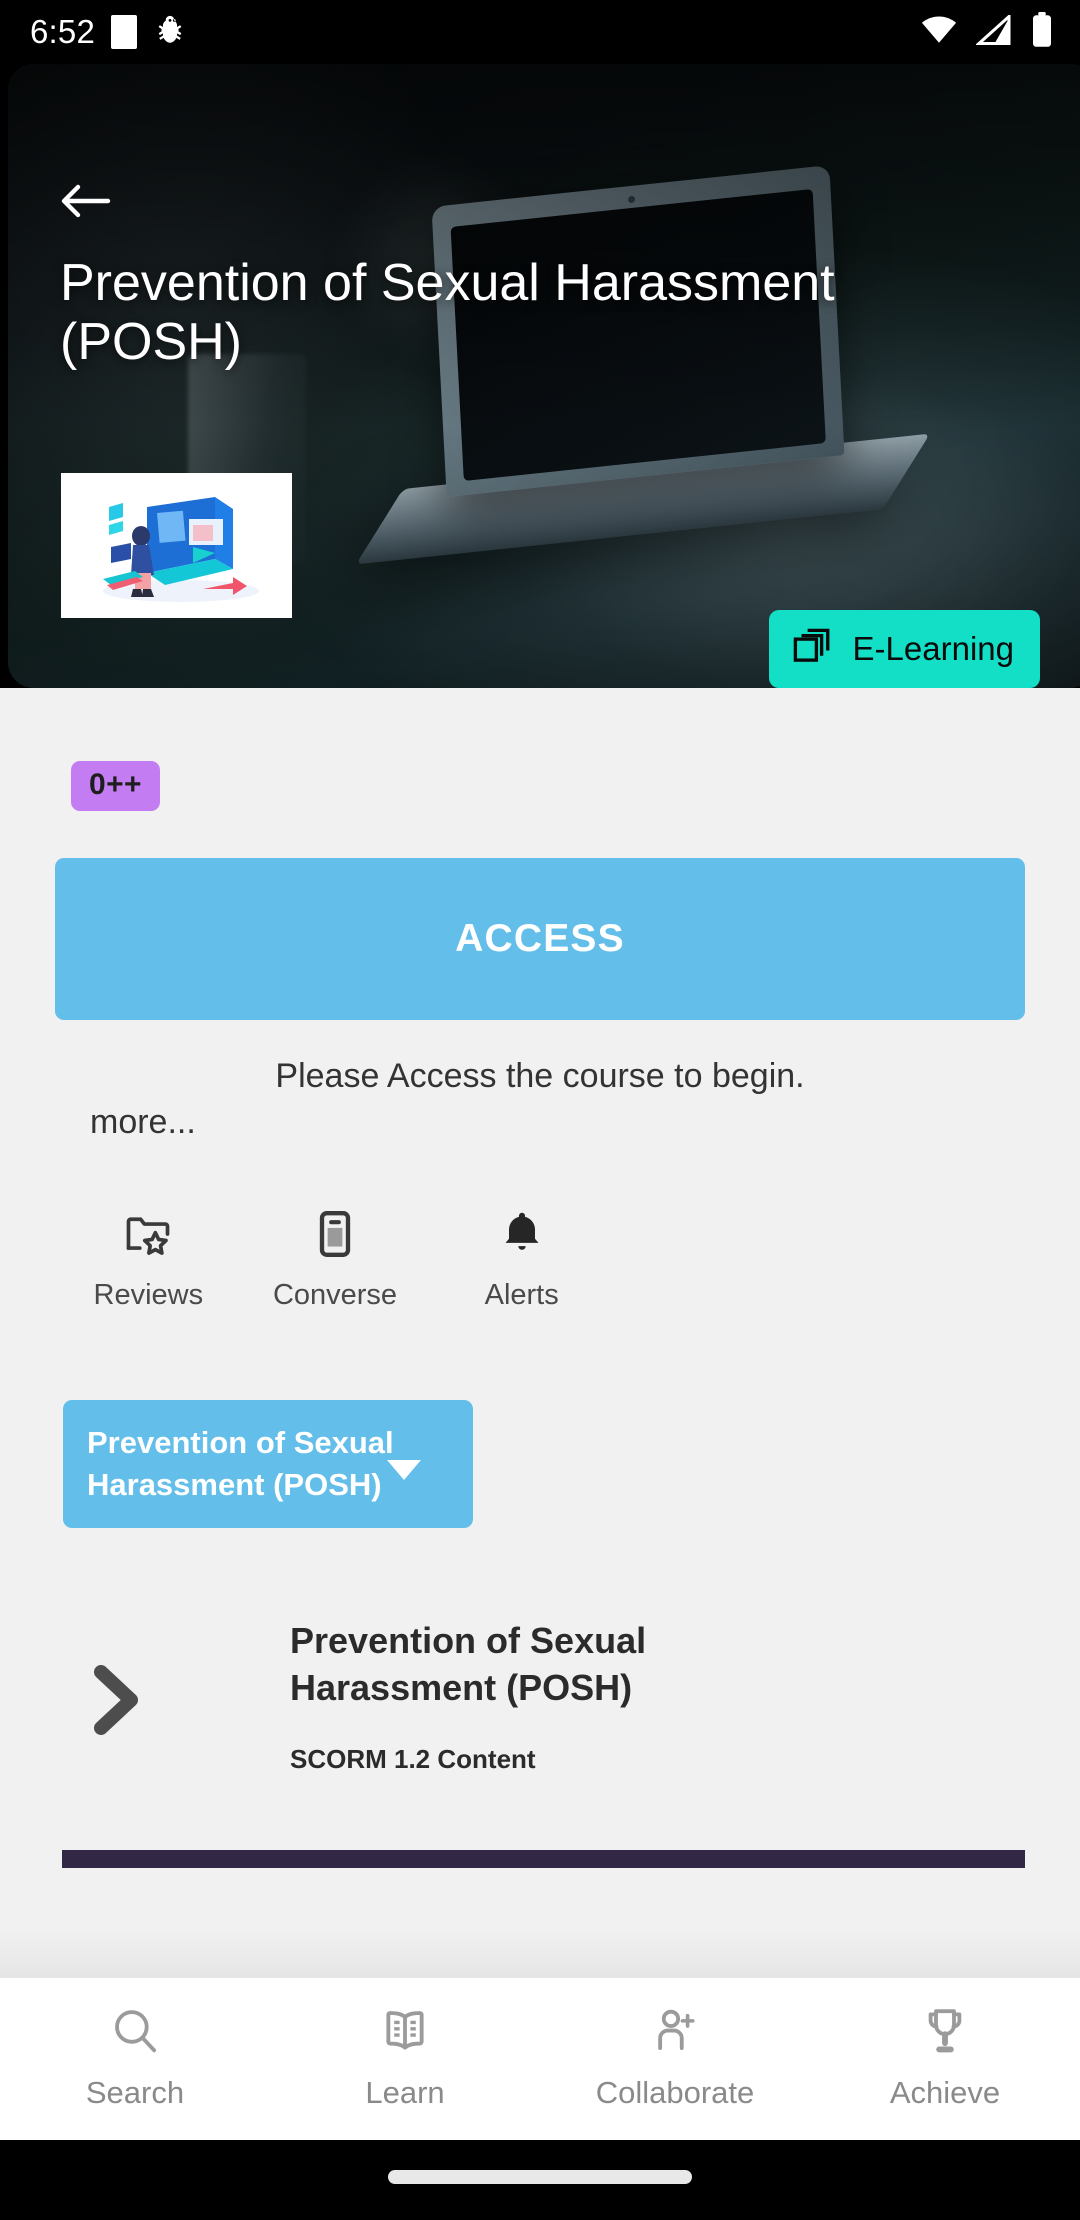  What do you see at coordinates (468, 1664) in the screenshot?
I see `content-item-title: Prevention of Sexual Harassment (POSH)` at bounding box center [468, 1664].